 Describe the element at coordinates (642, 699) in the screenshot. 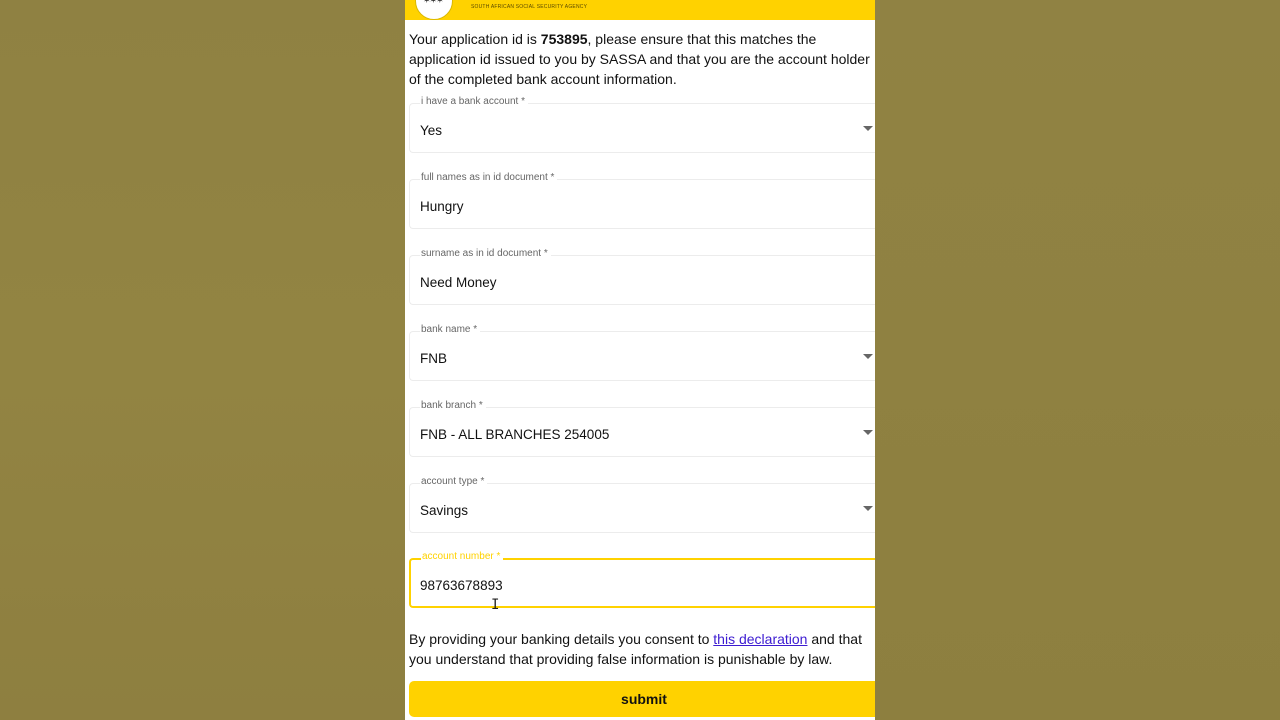

I see `submit-button: submit` at that location.